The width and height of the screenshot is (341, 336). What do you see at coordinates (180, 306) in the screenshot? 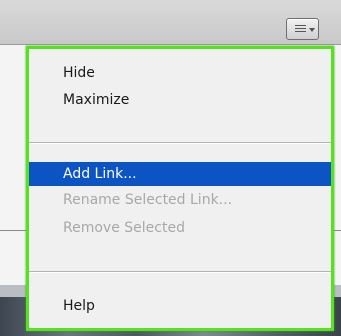
I see `menu-item-help: Help` at bounding box center [180, 306].